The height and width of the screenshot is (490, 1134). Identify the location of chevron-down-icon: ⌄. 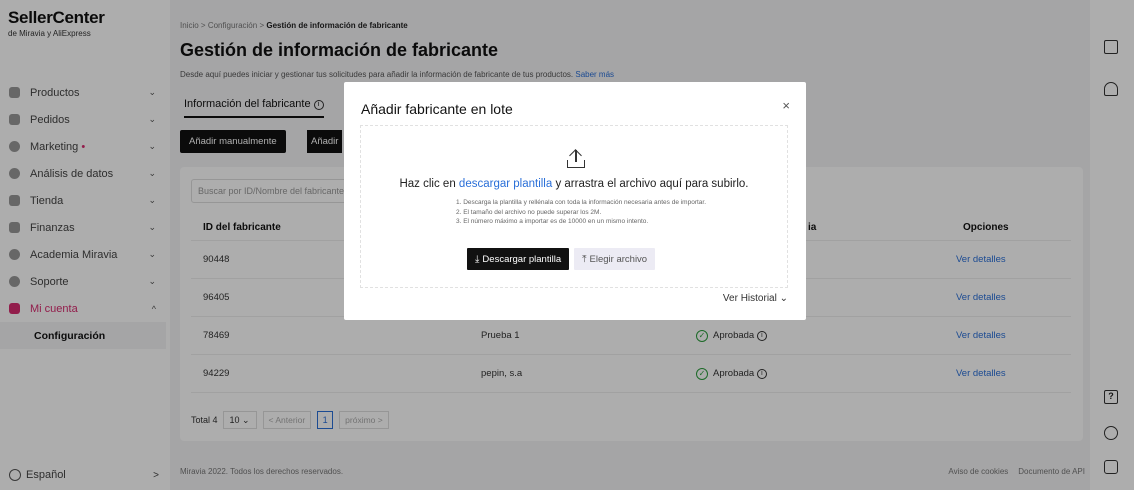
(783, 298).